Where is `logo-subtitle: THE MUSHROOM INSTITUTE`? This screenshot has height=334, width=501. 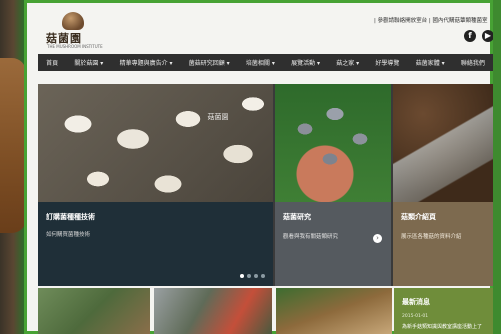
logo-subtitle: THE MUSHROOM INSTITUTE is located at coordinates (75, 46).